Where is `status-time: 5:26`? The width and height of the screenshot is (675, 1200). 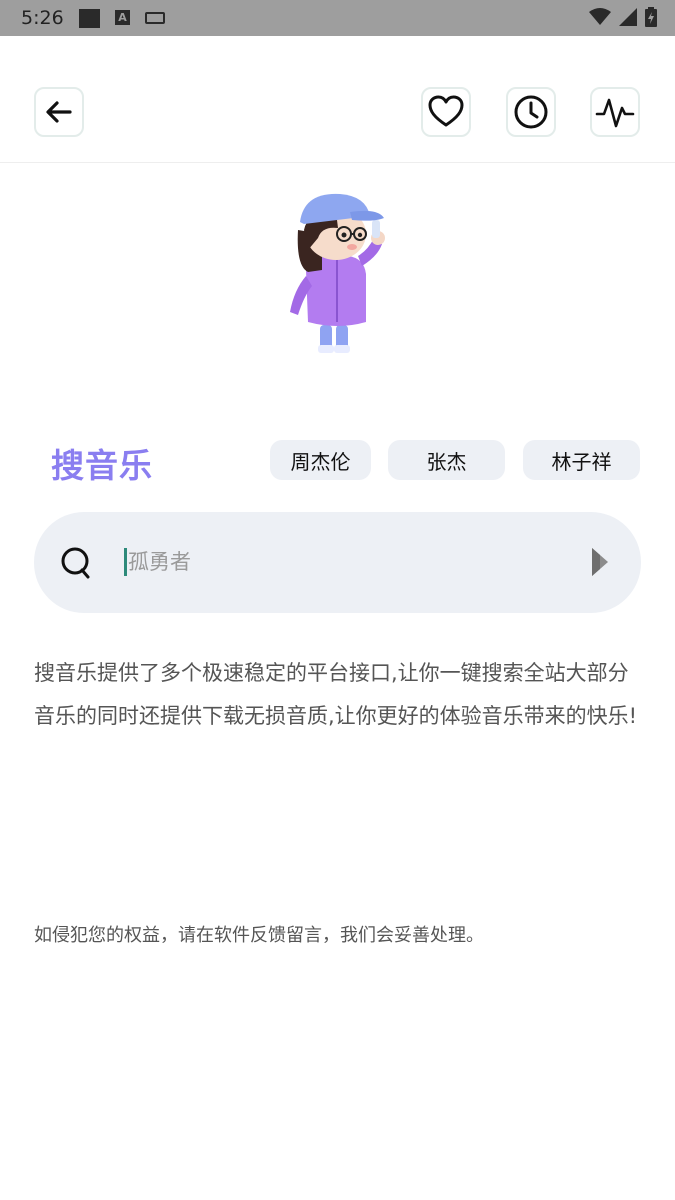 status-time: 5:26 is located at coordinates (42, 18).